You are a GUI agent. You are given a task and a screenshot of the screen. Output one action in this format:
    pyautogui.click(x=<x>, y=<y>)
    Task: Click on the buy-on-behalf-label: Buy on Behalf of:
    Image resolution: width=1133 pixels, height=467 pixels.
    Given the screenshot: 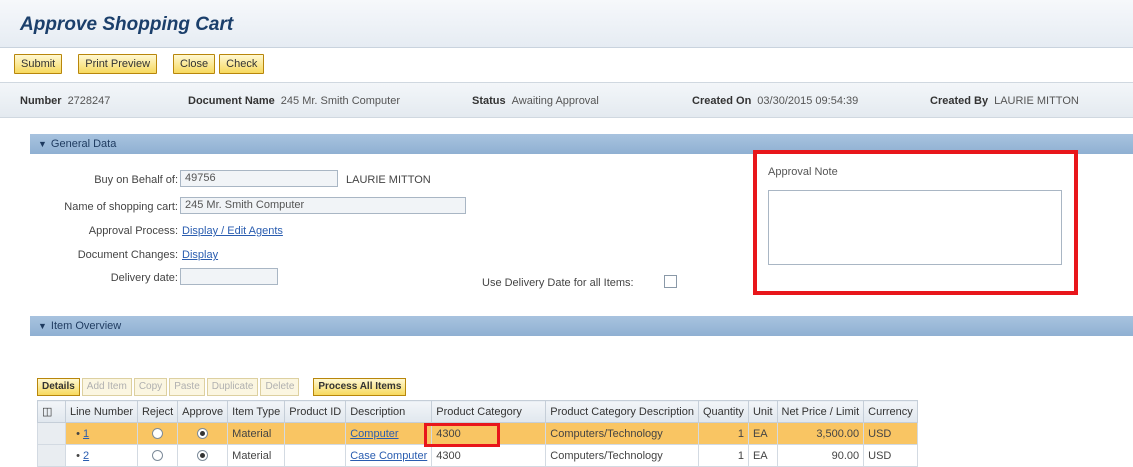 What is the action you would take?
    pyautogui.click(x=136, y=180)
    